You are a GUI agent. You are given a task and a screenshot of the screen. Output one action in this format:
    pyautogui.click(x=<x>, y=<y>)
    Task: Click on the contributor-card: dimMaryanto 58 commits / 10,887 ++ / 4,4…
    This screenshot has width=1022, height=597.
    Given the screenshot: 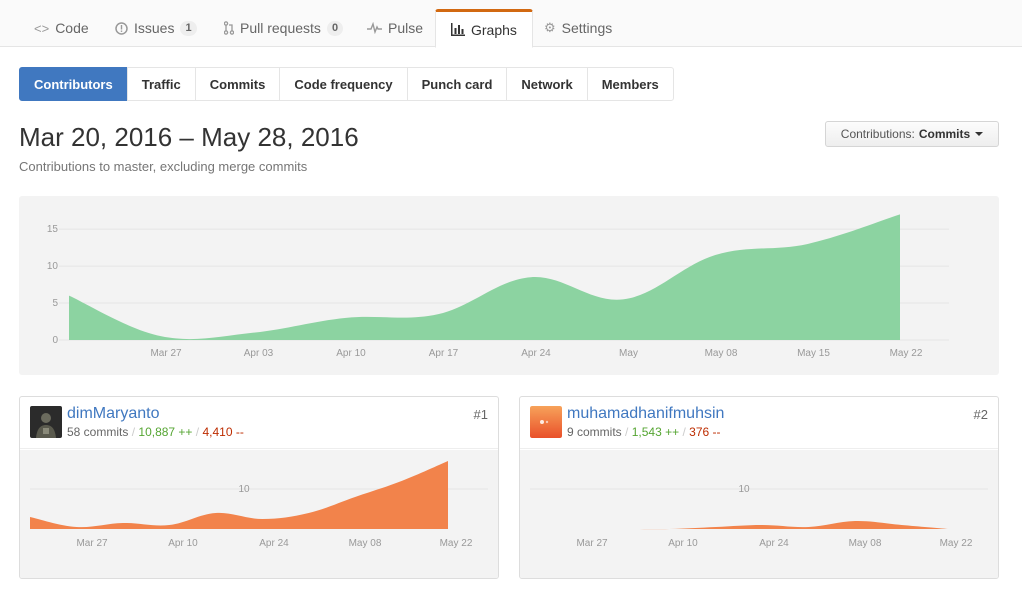 What is the action you would take?
    pyautogui.click(x=259, y=487)
    